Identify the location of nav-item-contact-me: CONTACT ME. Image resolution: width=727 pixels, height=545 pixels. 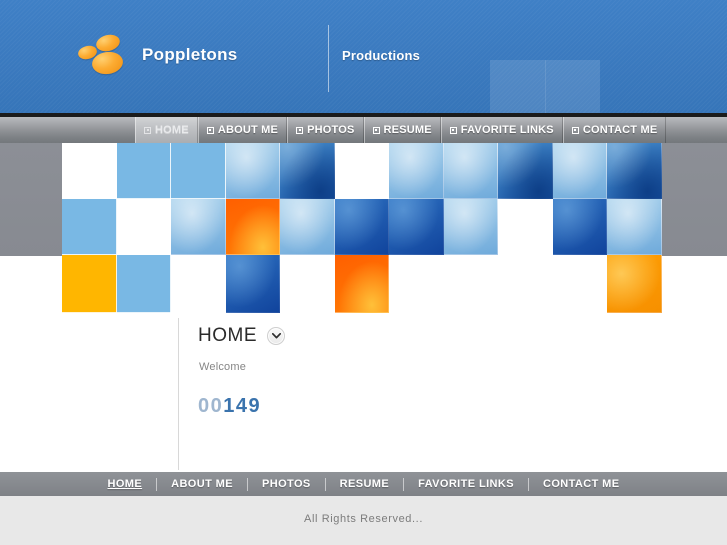
(614, 130).